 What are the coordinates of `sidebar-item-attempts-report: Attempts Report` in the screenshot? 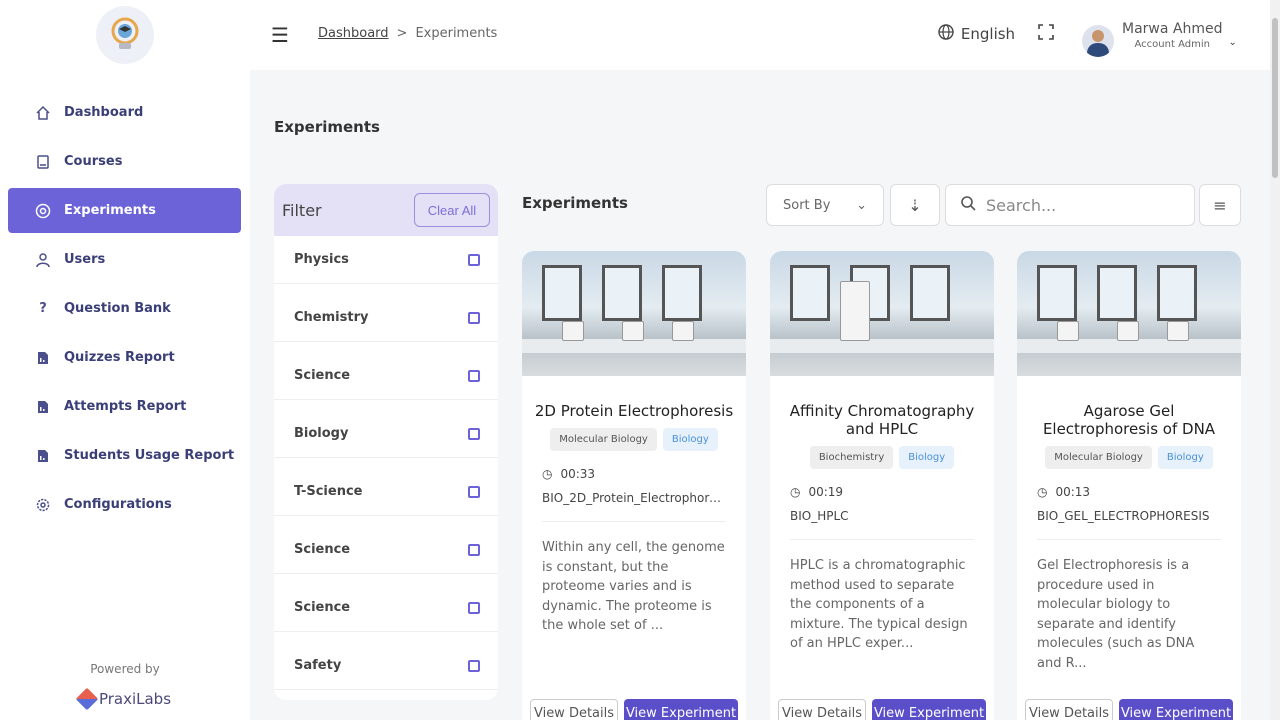 It's located at (124, 406).